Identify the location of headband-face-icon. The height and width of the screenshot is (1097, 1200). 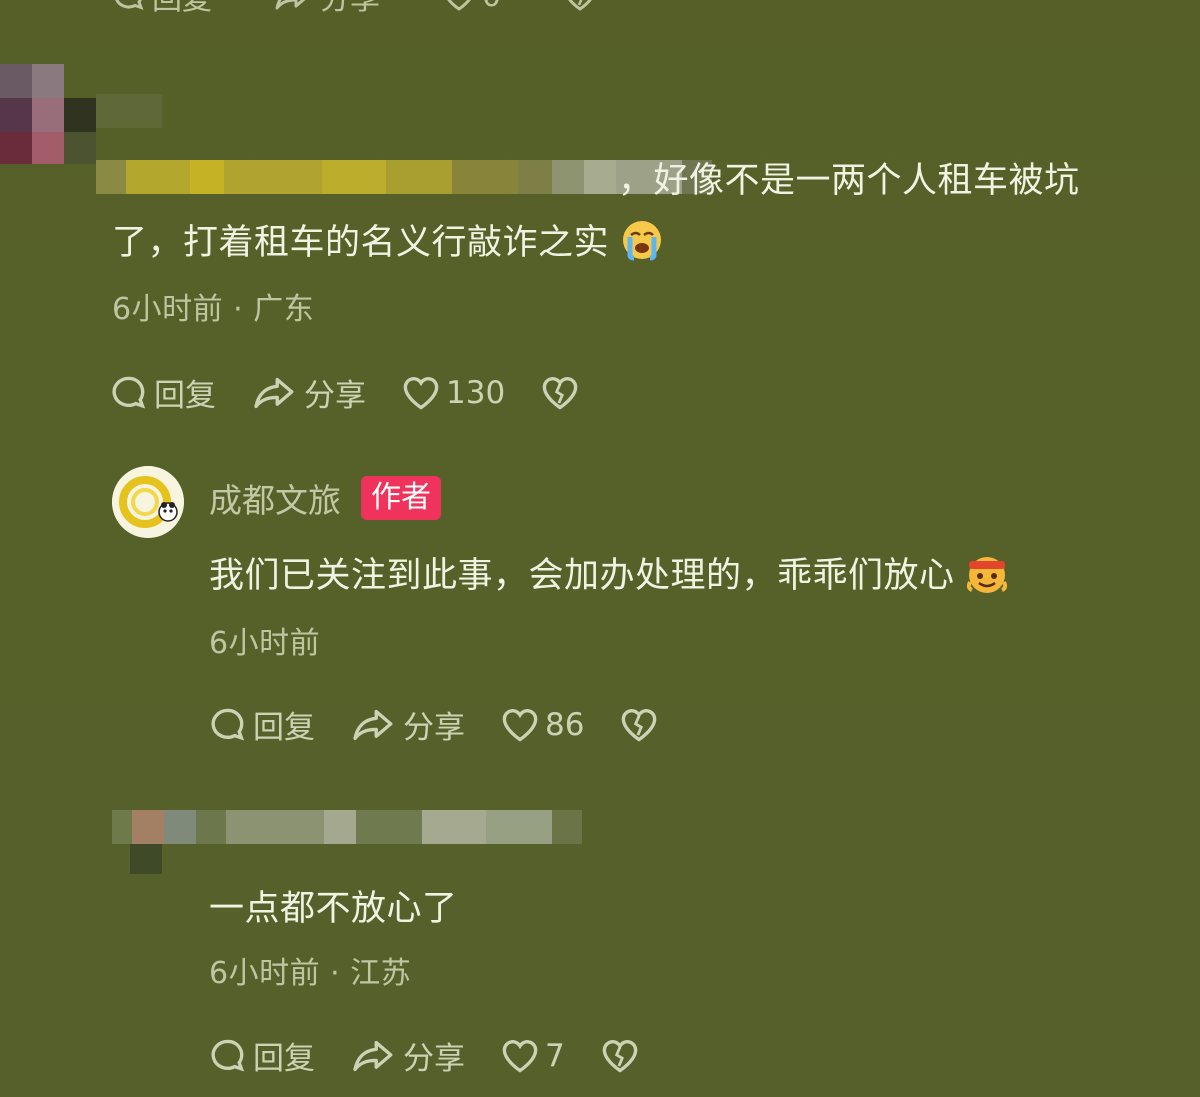
(987, 575).